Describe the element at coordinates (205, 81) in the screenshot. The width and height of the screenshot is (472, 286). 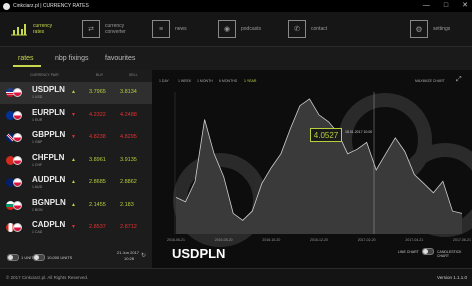
I see `range-1-month: 1 MONTH` at that location.